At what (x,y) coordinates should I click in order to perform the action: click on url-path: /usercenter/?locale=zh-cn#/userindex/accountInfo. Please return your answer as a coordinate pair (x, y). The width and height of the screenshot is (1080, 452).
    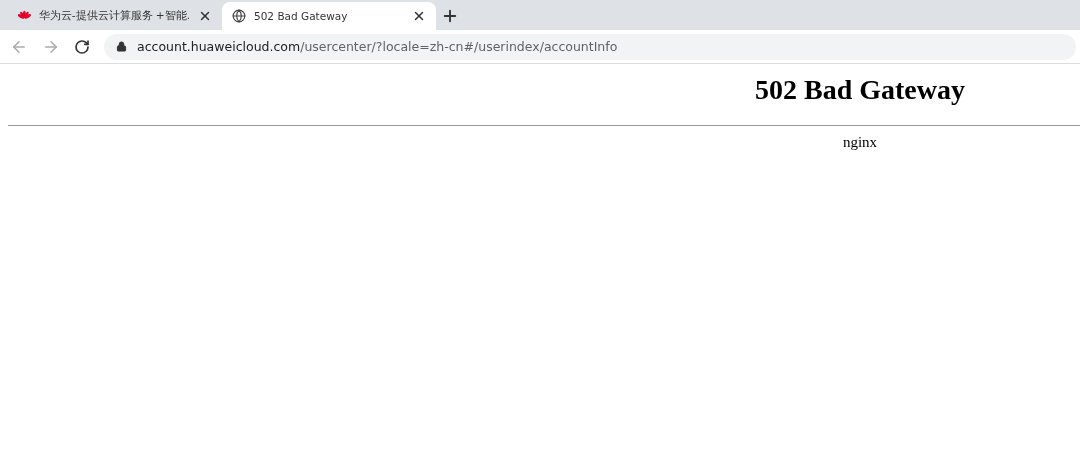
    Looking at the image, I should click on (459, 46).